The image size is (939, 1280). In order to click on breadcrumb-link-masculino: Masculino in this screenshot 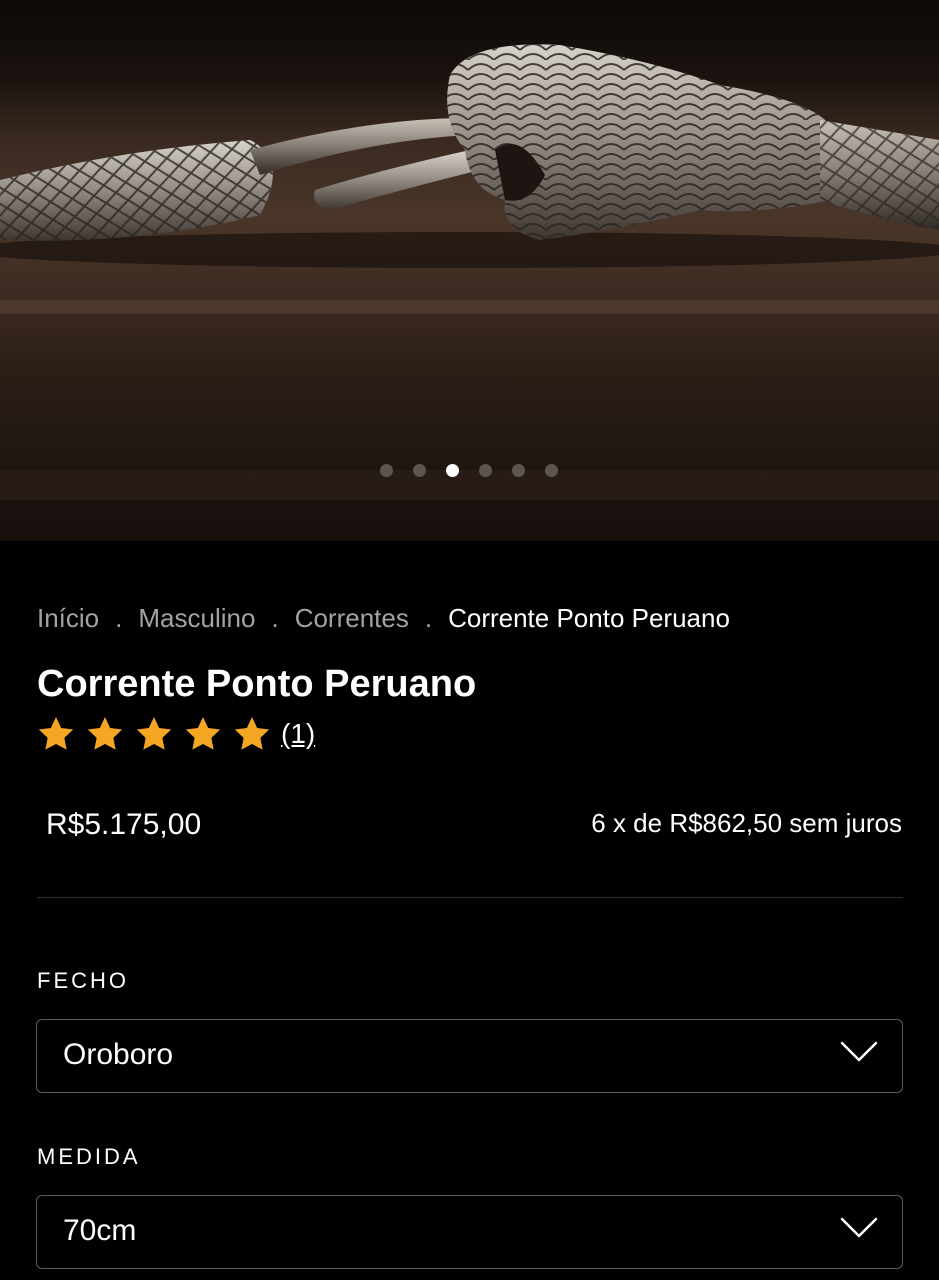, I will do `click(196, 618)`.